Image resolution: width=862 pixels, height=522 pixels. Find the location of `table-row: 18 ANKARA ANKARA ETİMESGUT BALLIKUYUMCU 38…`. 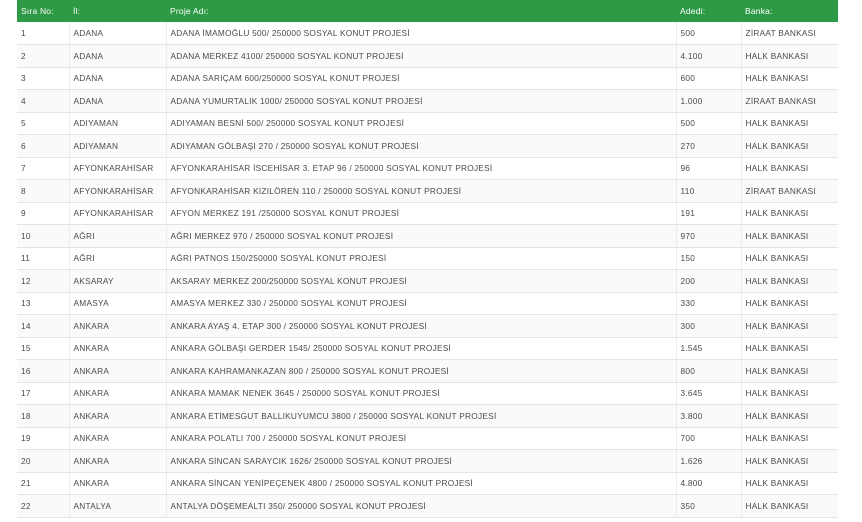

table-row: 18 ANKARA ANKARA ETİMESGUT BALLIKUYUMCU 38… is located at coordinates (427, 416).